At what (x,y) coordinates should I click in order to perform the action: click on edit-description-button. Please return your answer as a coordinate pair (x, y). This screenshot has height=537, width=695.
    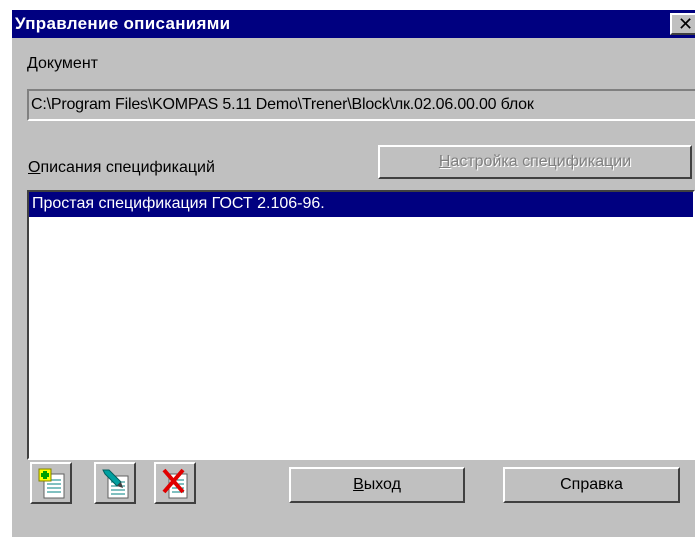
    Looking at the image, I should click on (115, 483).